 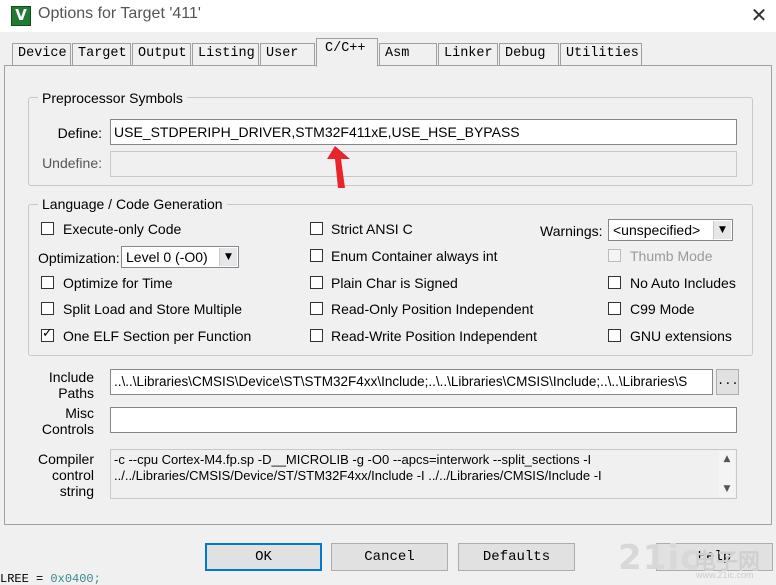 What do you see at coordinates (529, 54) in the screenshot?
I see `tab-debug: Debug` at bounding box center [529, 54].